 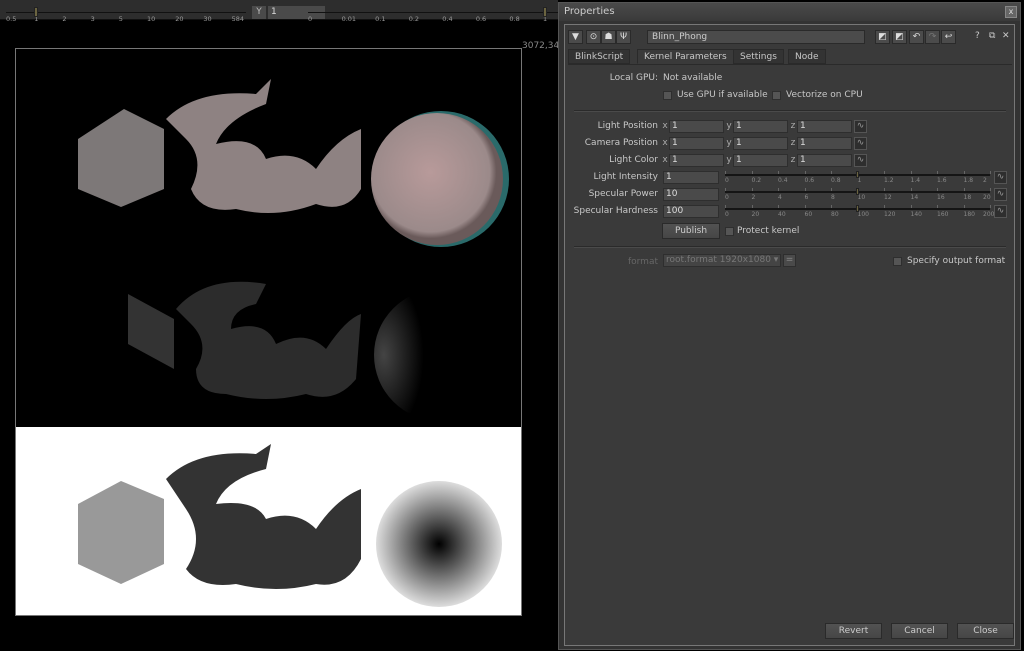 I want to click on sphere-bottom, so click(x=439, y=544).